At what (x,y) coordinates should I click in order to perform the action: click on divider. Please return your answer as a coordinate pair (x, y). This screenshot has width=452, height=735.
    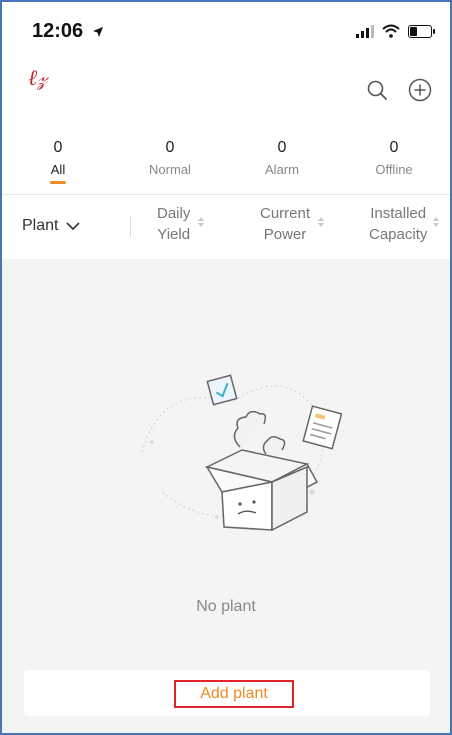
    Looking at the image, I should click on (130, 226).